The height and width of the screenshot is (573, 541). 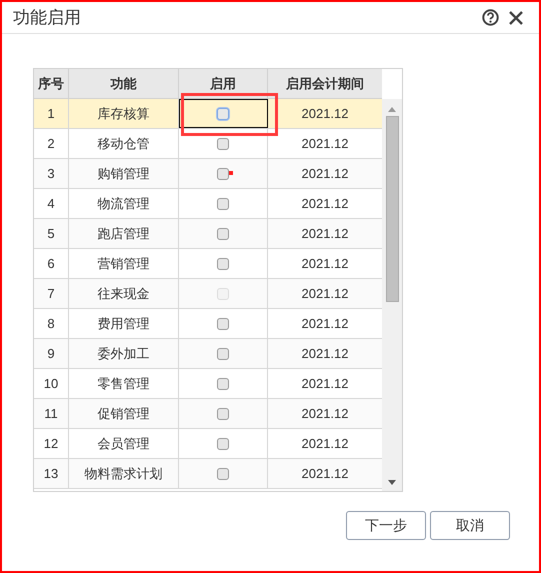 What do you see at coordinates (124, 263) in the screenshot?
I see `feature-name: 营销管理` at bounding box center [124, 263].